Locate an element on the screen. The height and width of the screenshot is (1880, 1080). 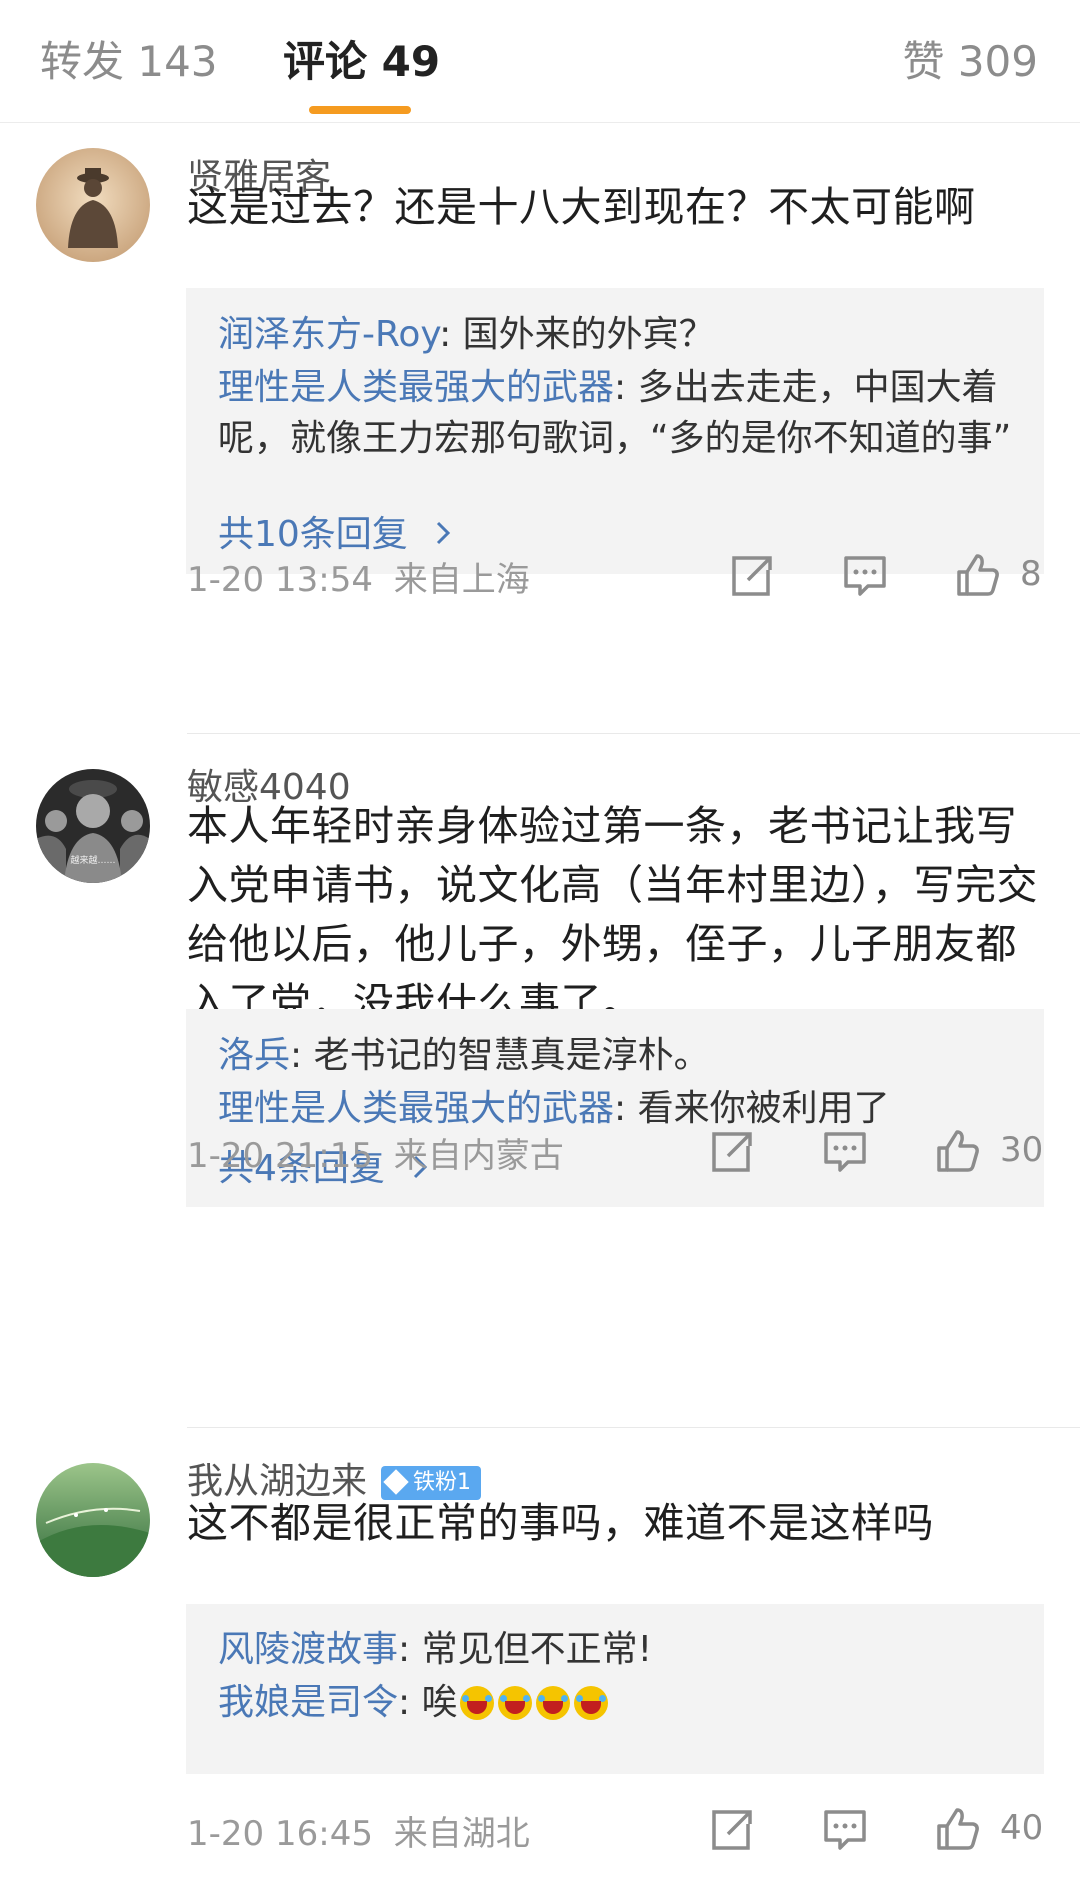
reply-item: 理性是人类最强大的武器: 看来你被利用了 is located at coordinates (618, 1108).